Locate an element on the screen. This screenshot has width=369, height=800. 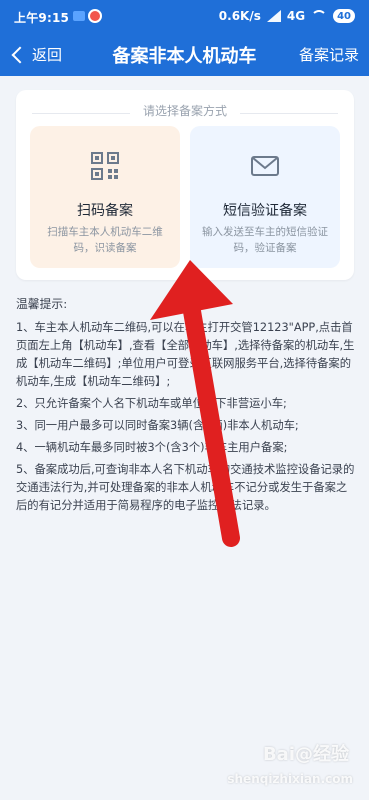
watermark-url: shenqizhixian.com is located at coordinates (290, 779).